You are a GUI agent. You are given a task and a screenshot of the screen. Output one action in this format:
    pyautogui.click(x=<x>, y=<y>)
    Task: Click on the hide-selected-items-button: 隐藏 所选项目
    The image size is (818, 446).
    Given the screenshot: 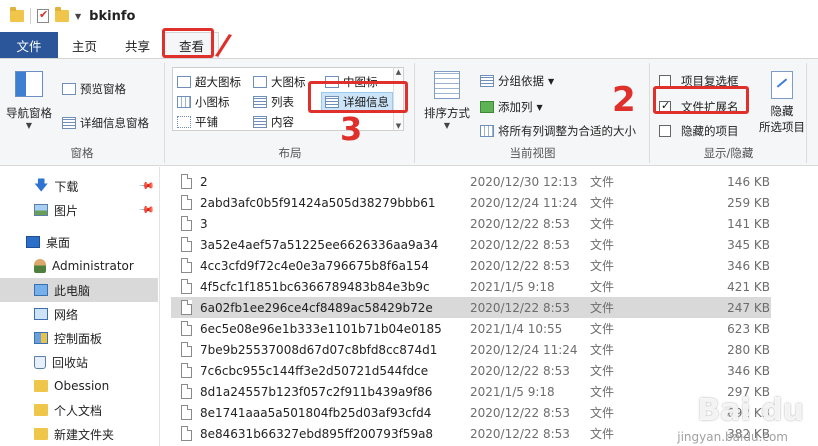 What is the action you would take?
    pyautogui.click(x=782, y=103)
    